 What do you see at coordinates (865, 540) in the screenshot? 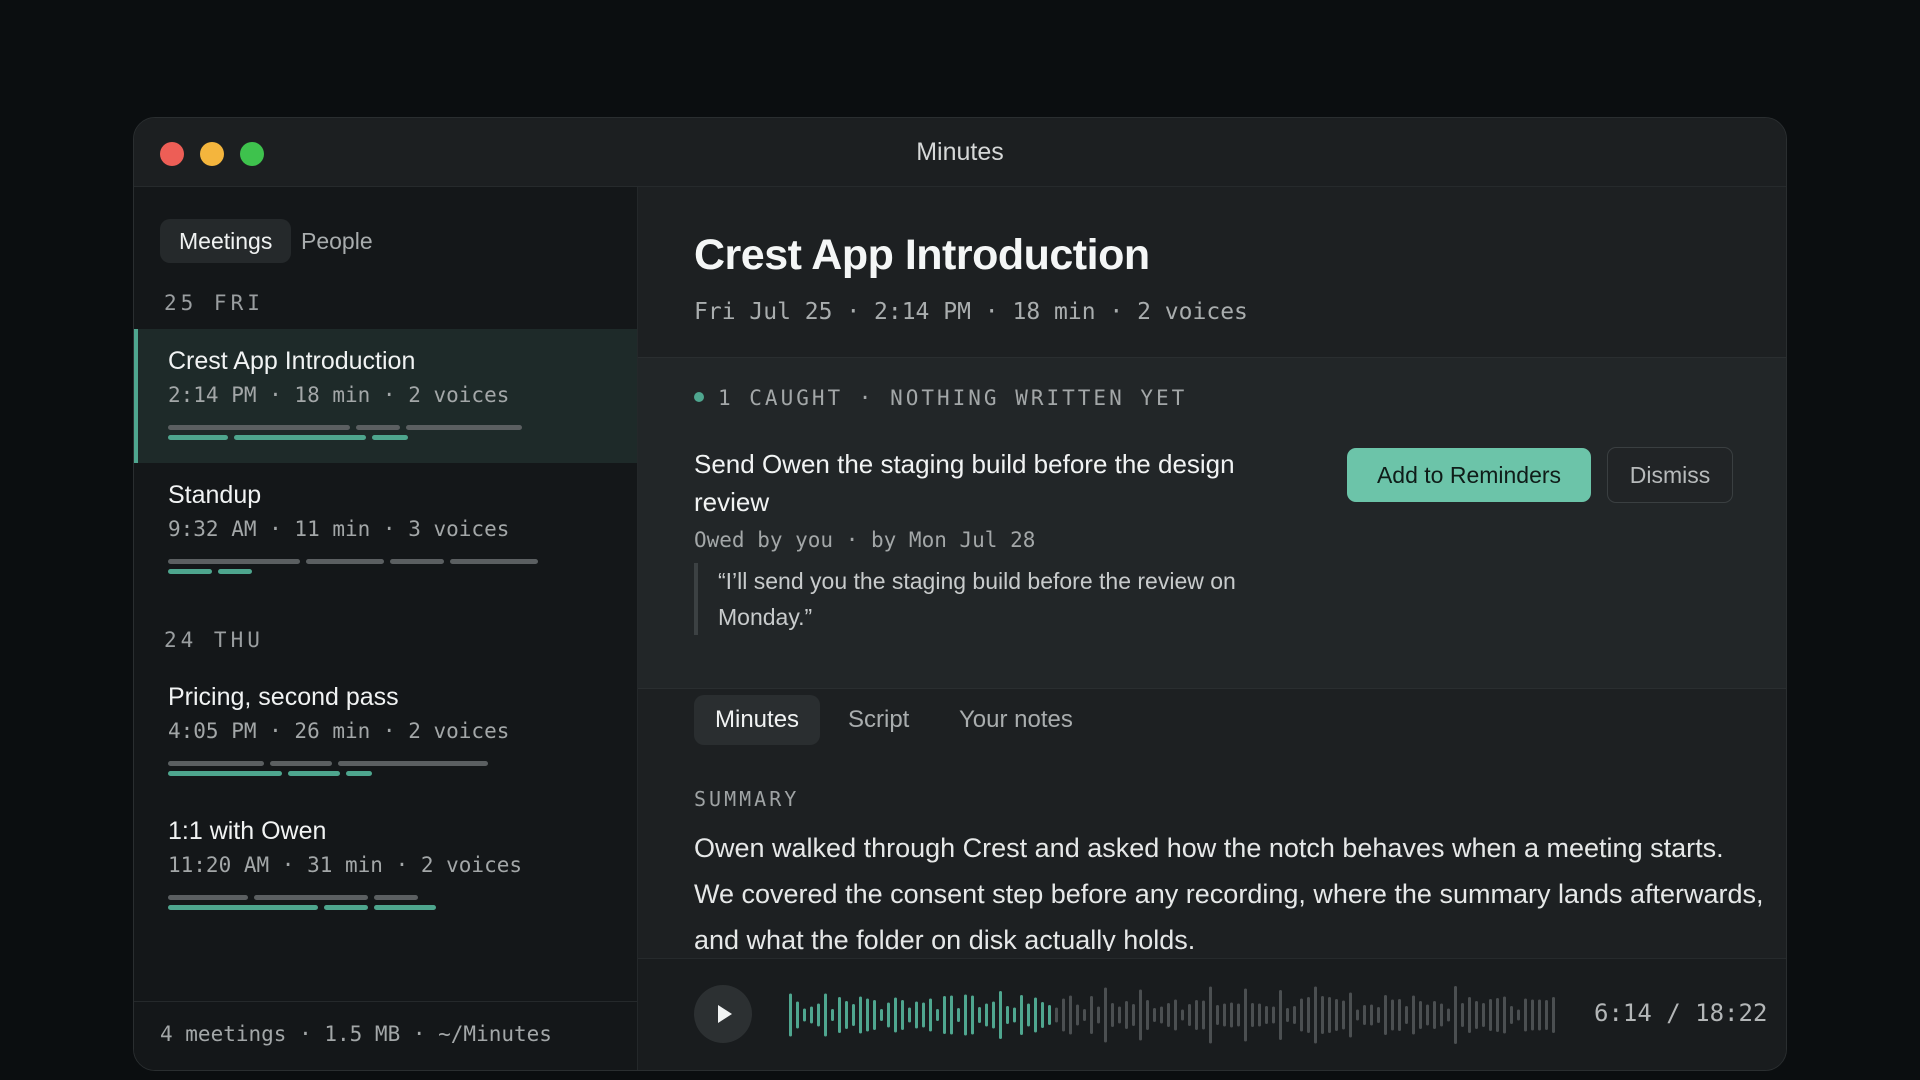
I see `task-meta: Owed by you · by Mon Jul 28` at bounding box center [865, 540].